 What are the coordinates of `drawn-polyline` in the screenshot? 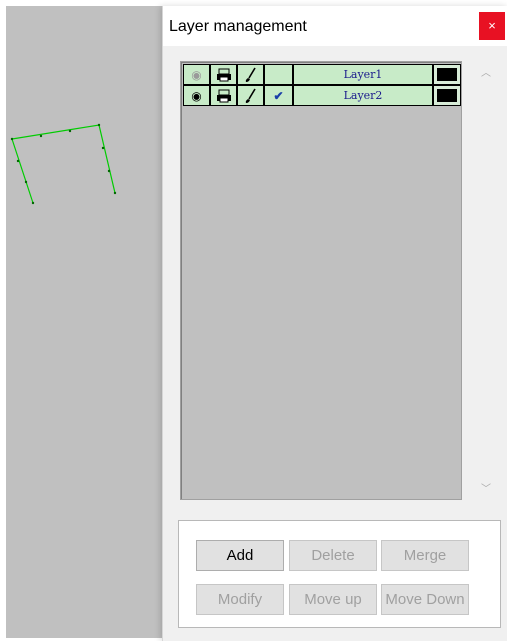 It's located at (63, 164).